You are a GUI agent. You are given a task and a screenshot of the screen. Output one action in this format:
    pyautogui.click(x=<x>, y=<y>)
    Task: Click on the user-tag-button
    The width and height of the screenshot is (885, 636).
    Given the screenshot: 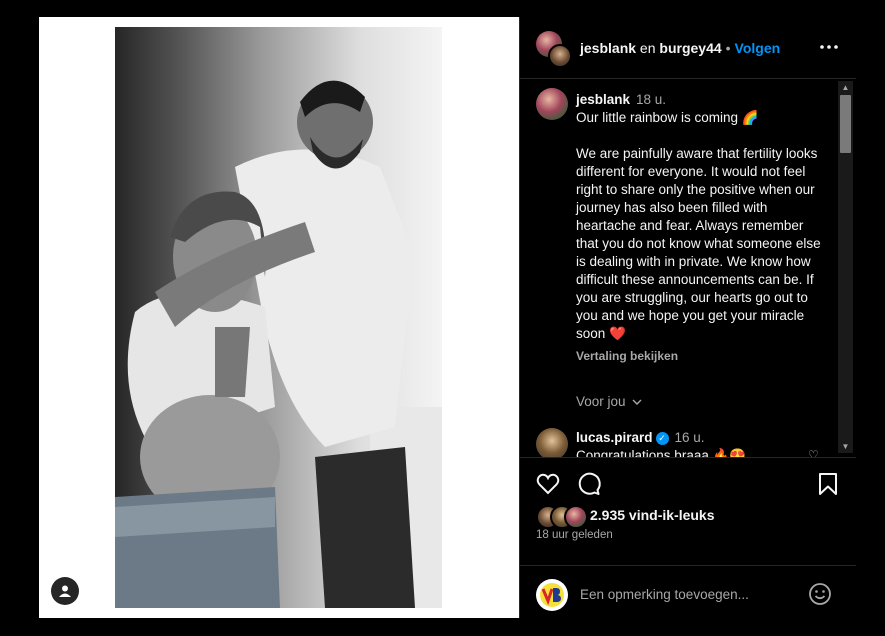 What is the action you would take?
    pyautogui.click(x=65, y=591)
    